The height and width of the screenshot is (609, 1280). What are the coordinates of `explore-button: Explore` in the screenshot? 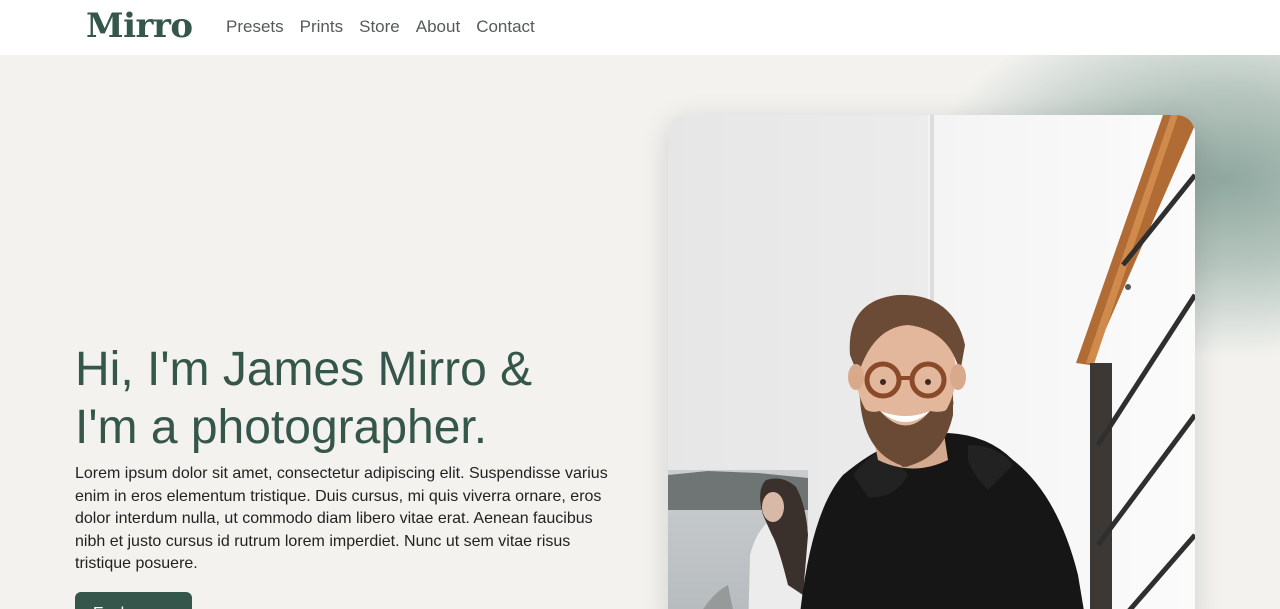 It's located at (133, 600).